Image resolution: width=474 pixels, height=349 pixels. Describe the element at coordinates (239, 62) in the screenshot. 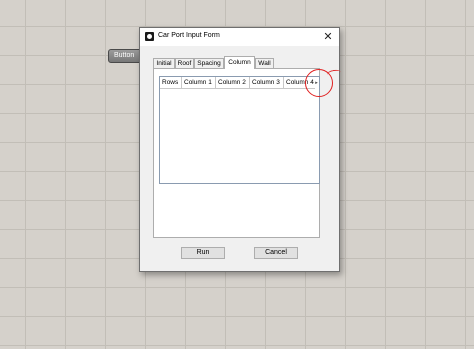

I see `tab-column: Column` at that location.